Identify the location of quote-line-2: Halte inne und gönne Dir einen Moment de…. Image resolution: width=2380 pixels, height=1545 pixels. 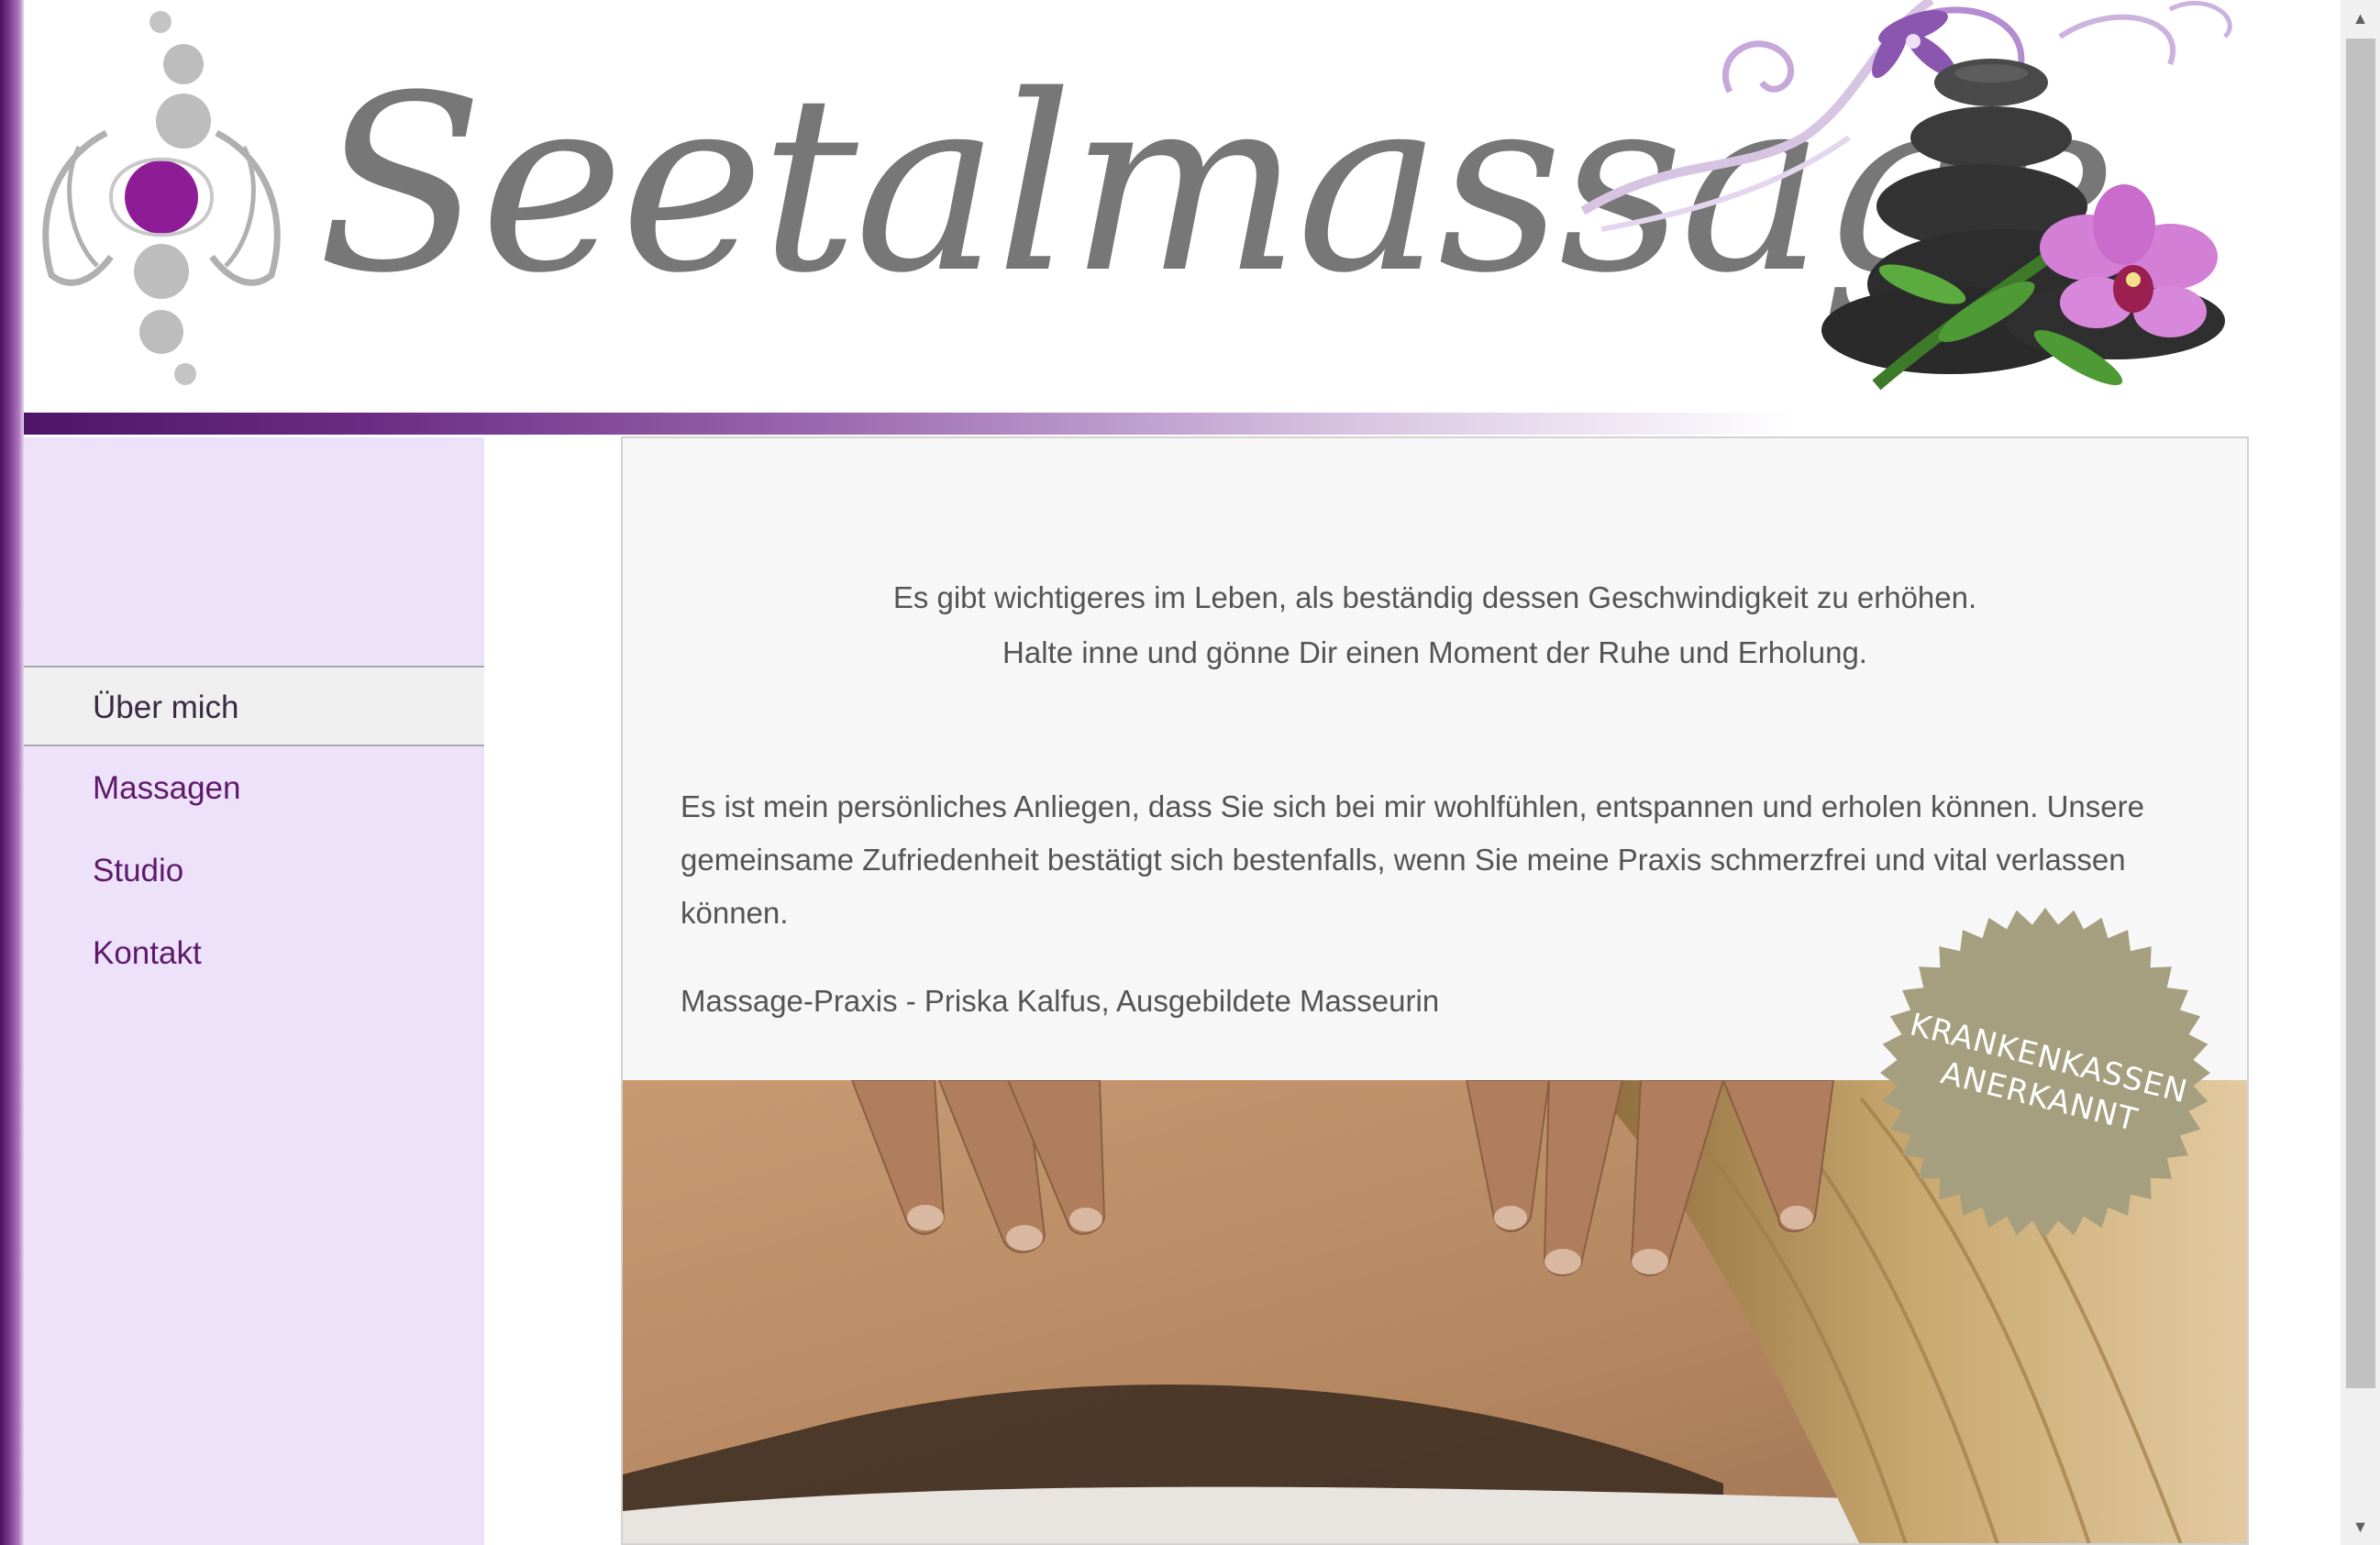
(1434, 652).